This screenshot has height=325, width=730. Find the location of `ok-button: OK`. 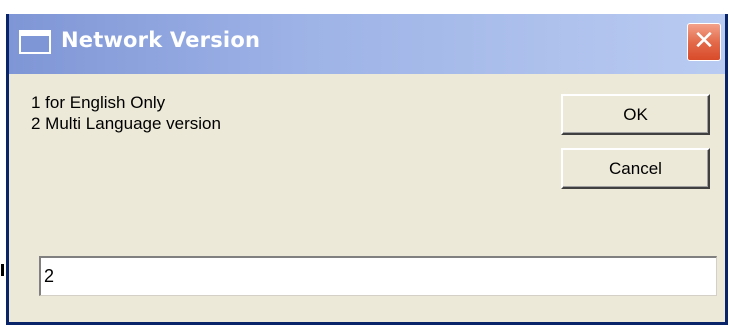

ok-button: OK is located at coordinates (635, 114).